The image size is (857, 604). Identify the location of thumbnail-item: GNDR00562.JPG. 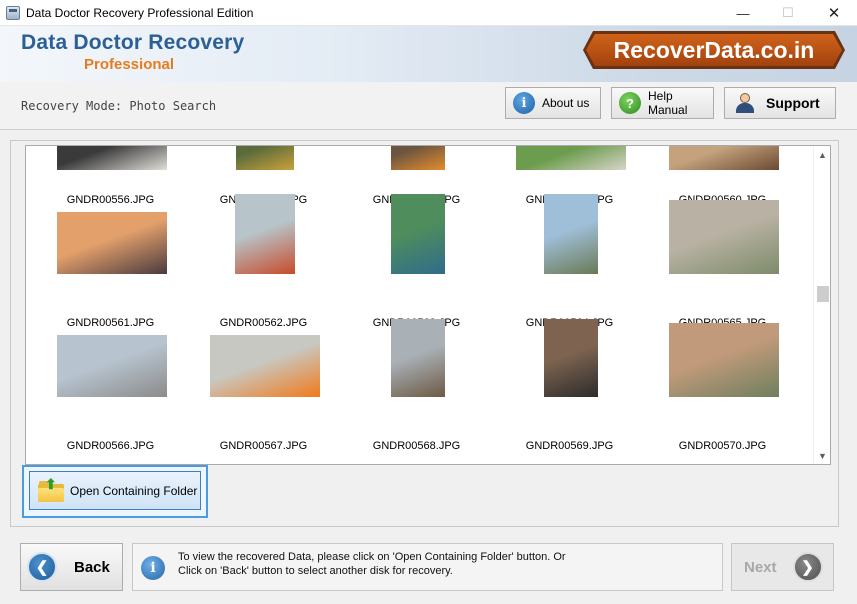
(269, 260).